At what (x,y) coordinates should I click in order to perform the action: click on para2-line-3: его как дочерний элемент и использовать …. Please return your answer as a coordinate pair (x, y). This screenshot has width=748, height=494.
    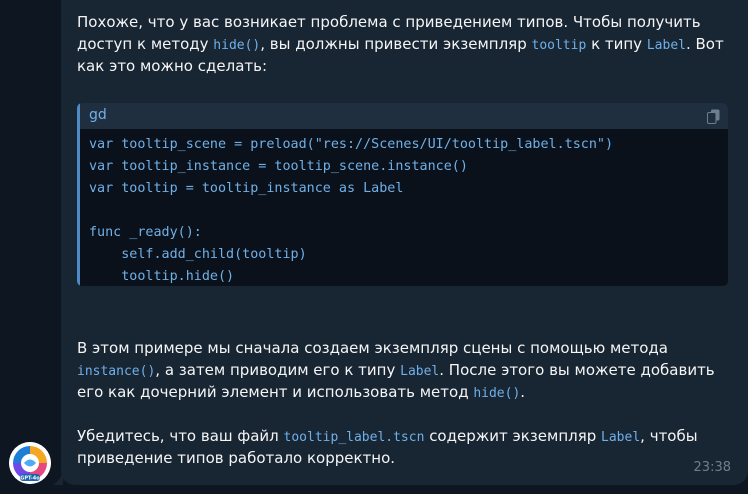
    Looking at the image, I should click on (301, 392).